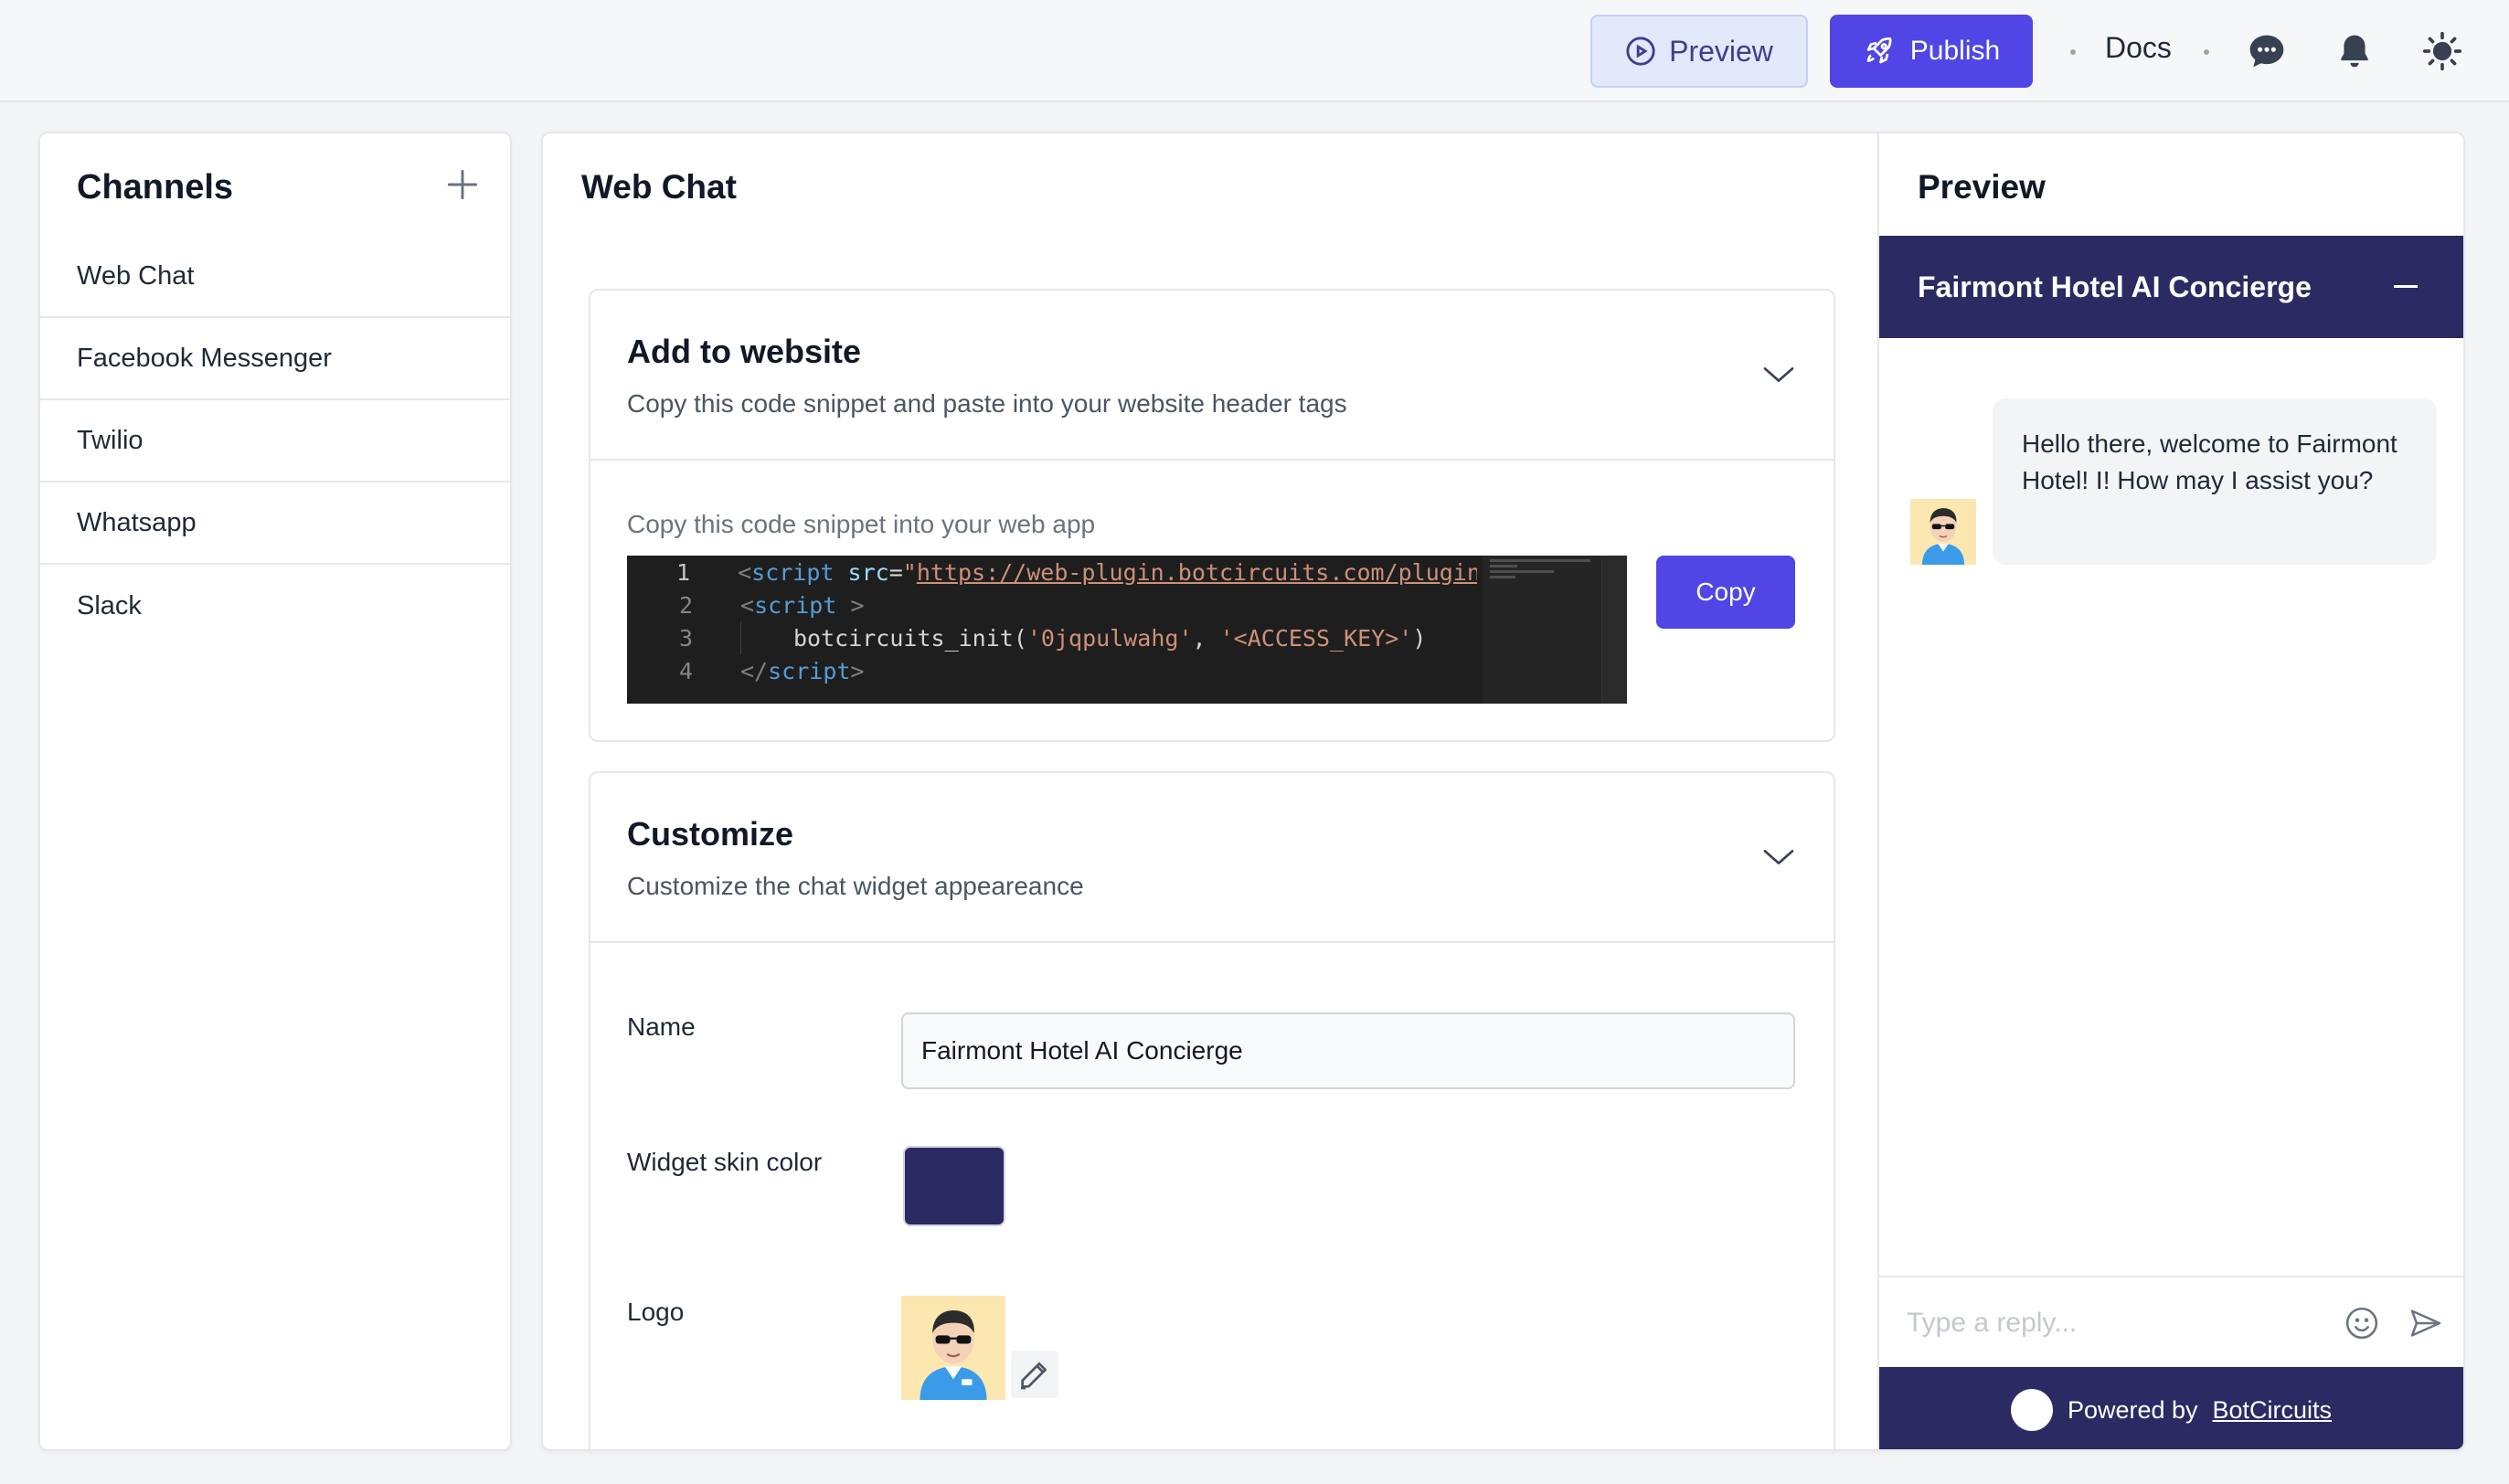 The image size is (2509, 1484). What do you see at coordinates (155, 188) in the screenshot?
I see `channels-title: Channels` at bounding box center [155, 188].